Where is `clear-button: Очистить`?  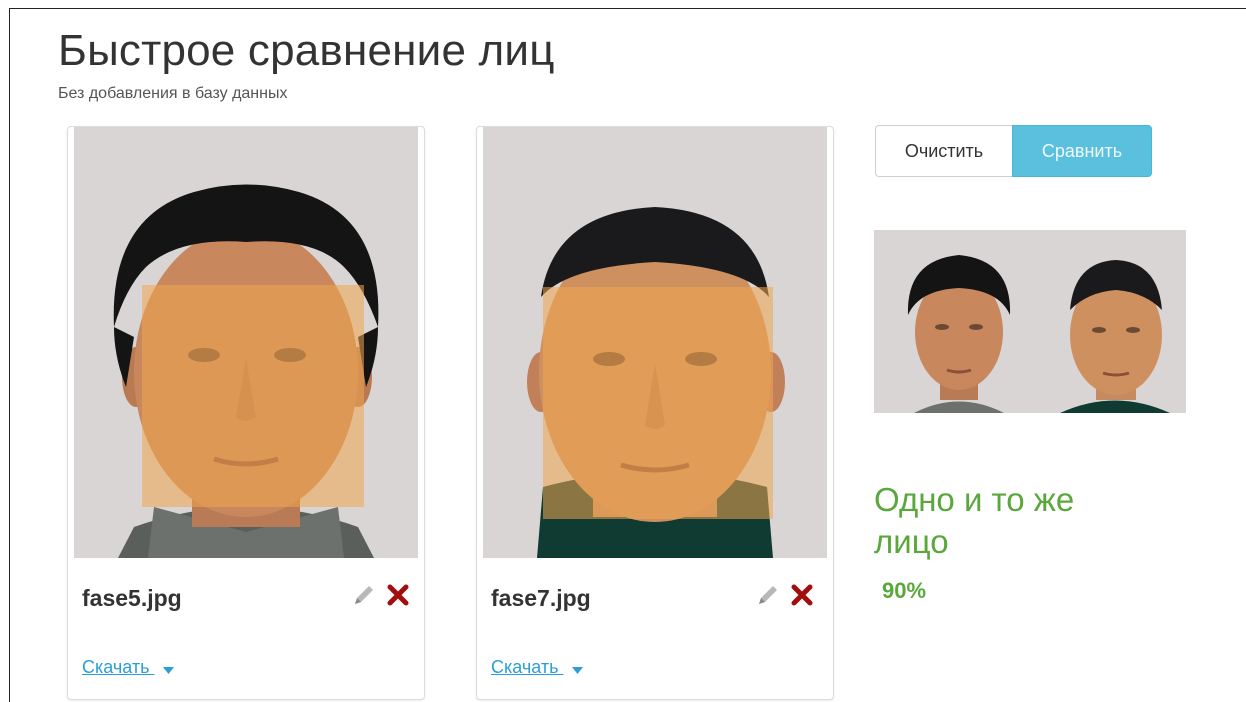 clear-button: Очистить is located at coordinates (943, 151).